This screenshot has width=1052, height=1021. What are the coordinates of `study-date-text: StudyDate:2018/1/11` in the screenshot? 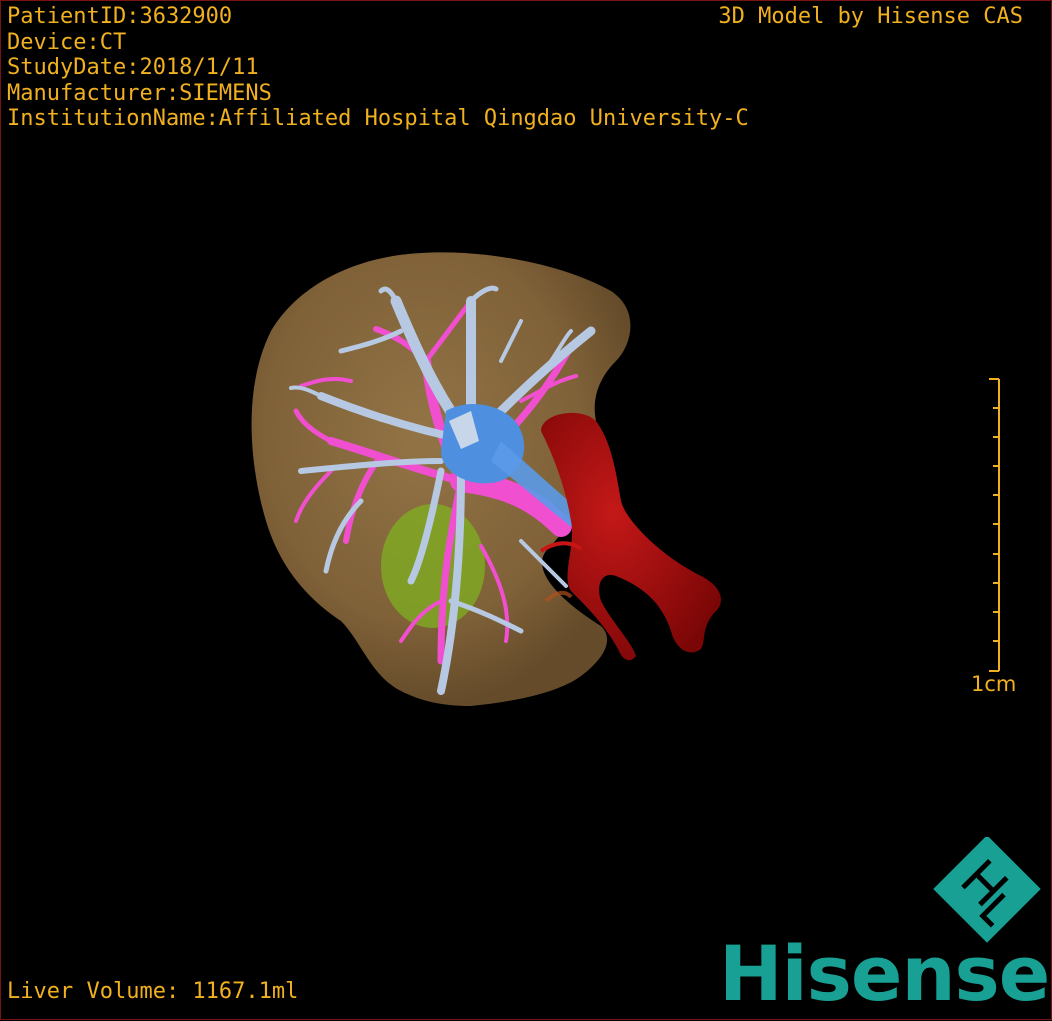 It's located at (133, 67).